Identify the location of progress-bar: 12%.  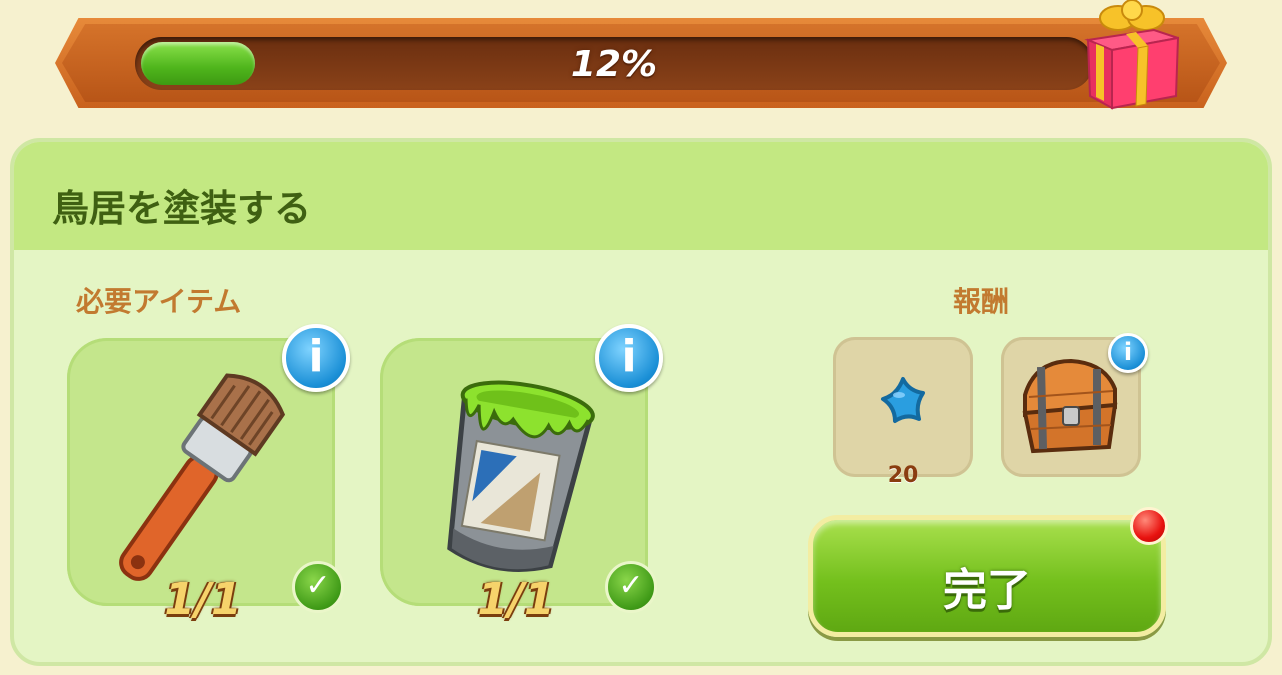
(614, 63).